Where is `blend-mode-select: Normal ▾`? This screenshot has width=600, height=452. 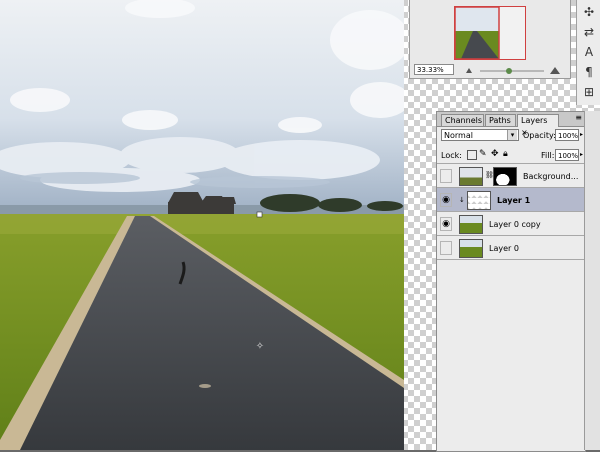 blend-mode-select: Normal ▾ is located at coordinates (480, 135).